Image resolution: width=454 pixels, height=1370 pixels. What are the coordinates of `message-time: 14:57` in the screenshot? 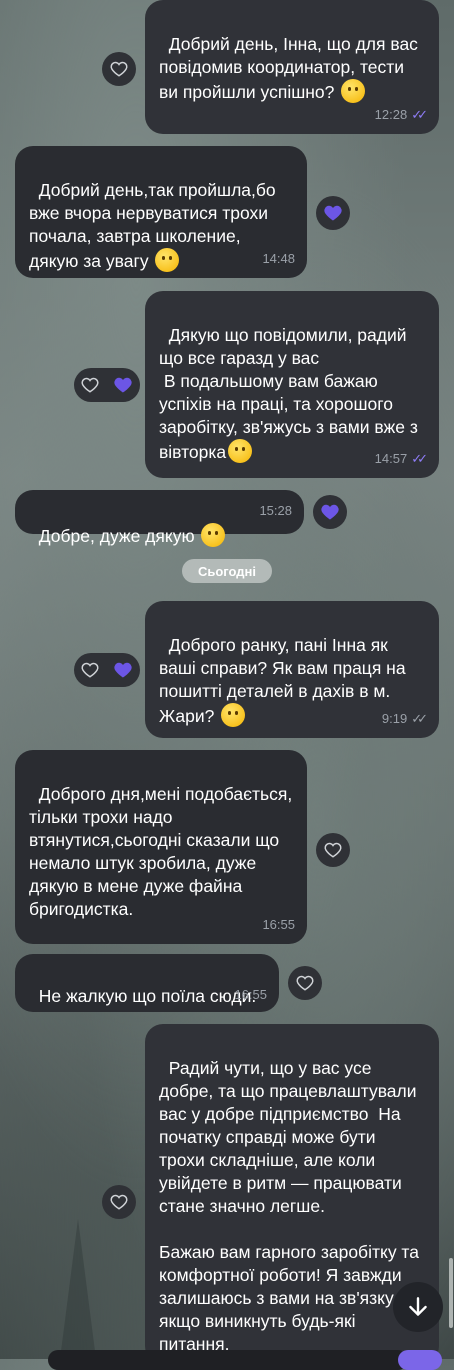 It's located at (391, 458).